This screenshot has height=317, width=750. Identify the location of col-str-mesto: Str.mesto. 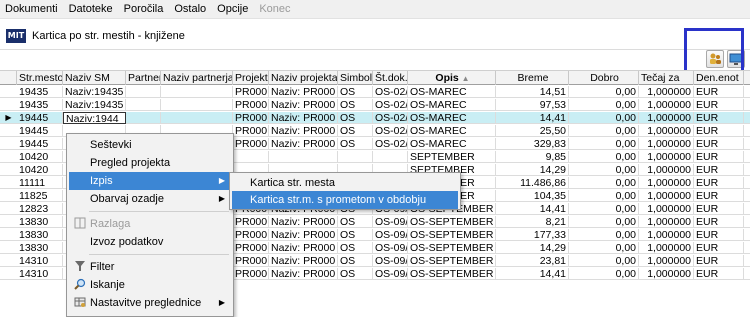
(40, 78).